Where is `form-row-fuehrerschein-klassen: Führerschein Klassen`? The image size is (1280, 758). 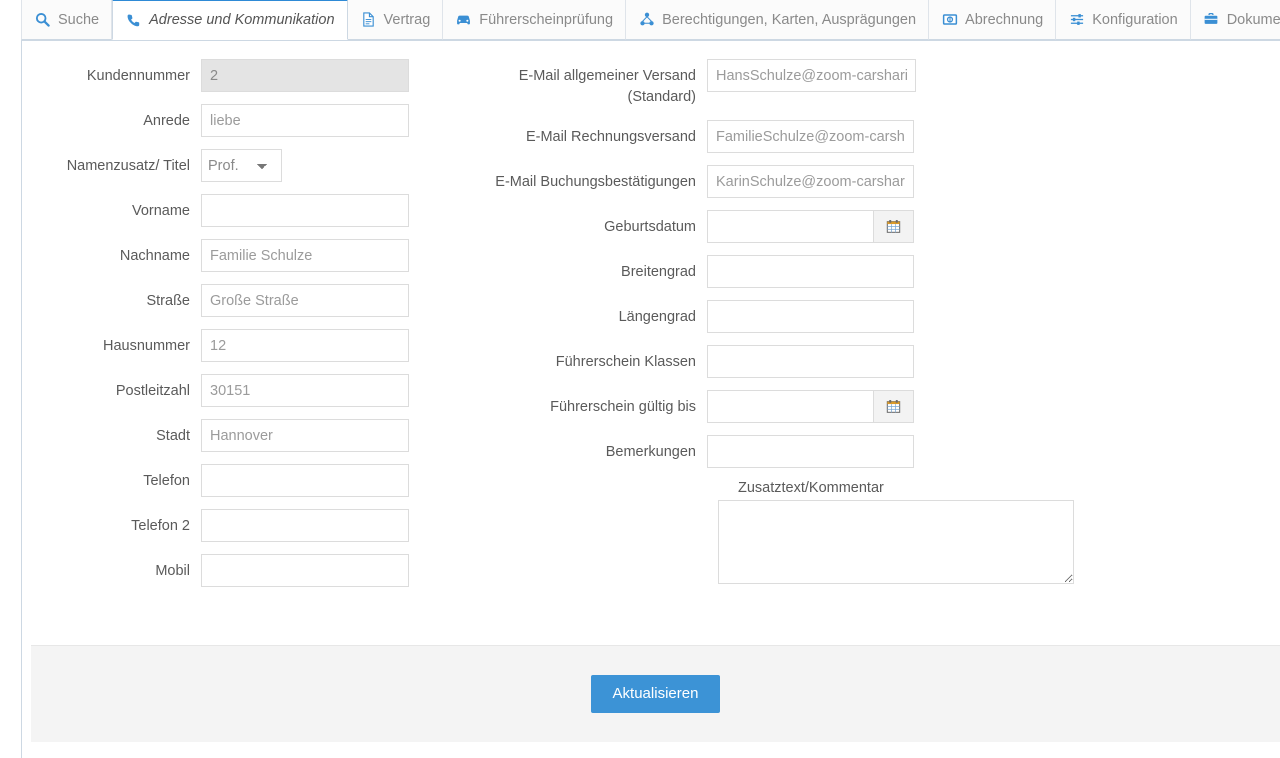
form-row-fuehrerschein-klassen: Führerschein Klassen is located at coordinates (702, 362).